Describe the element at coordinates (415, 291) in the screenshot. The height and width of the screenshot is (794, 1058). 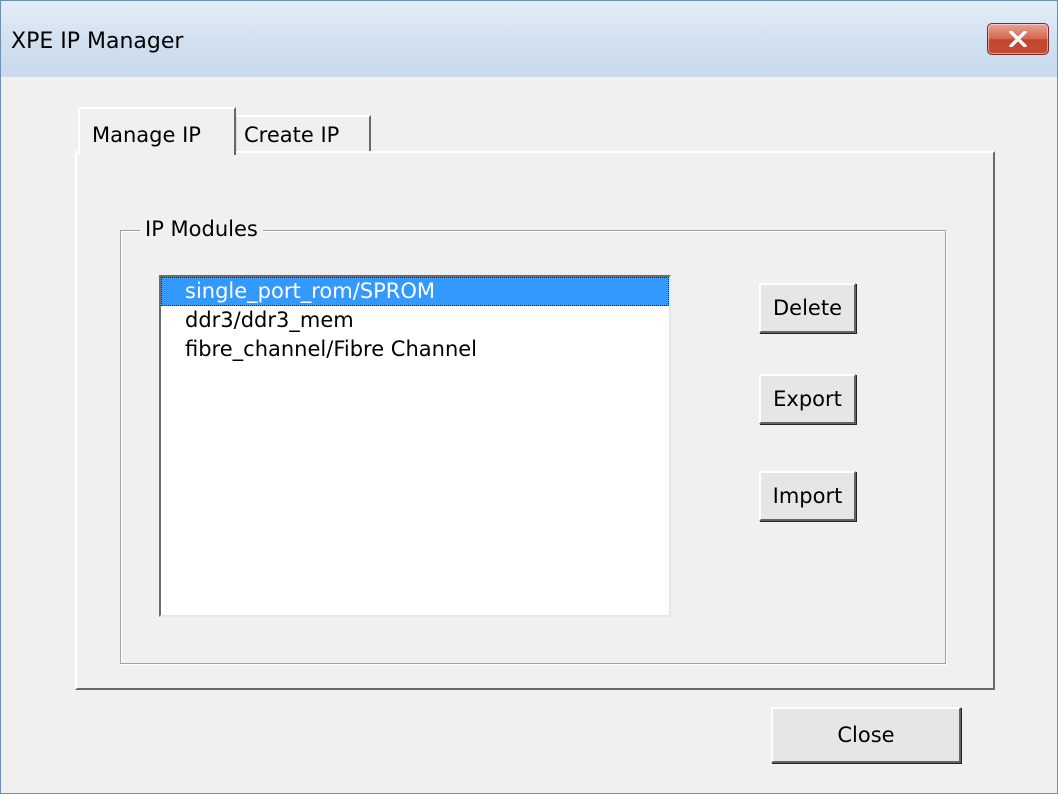
I see `list-item-single-port-rom: single_port_rom/SPROM` at that location.